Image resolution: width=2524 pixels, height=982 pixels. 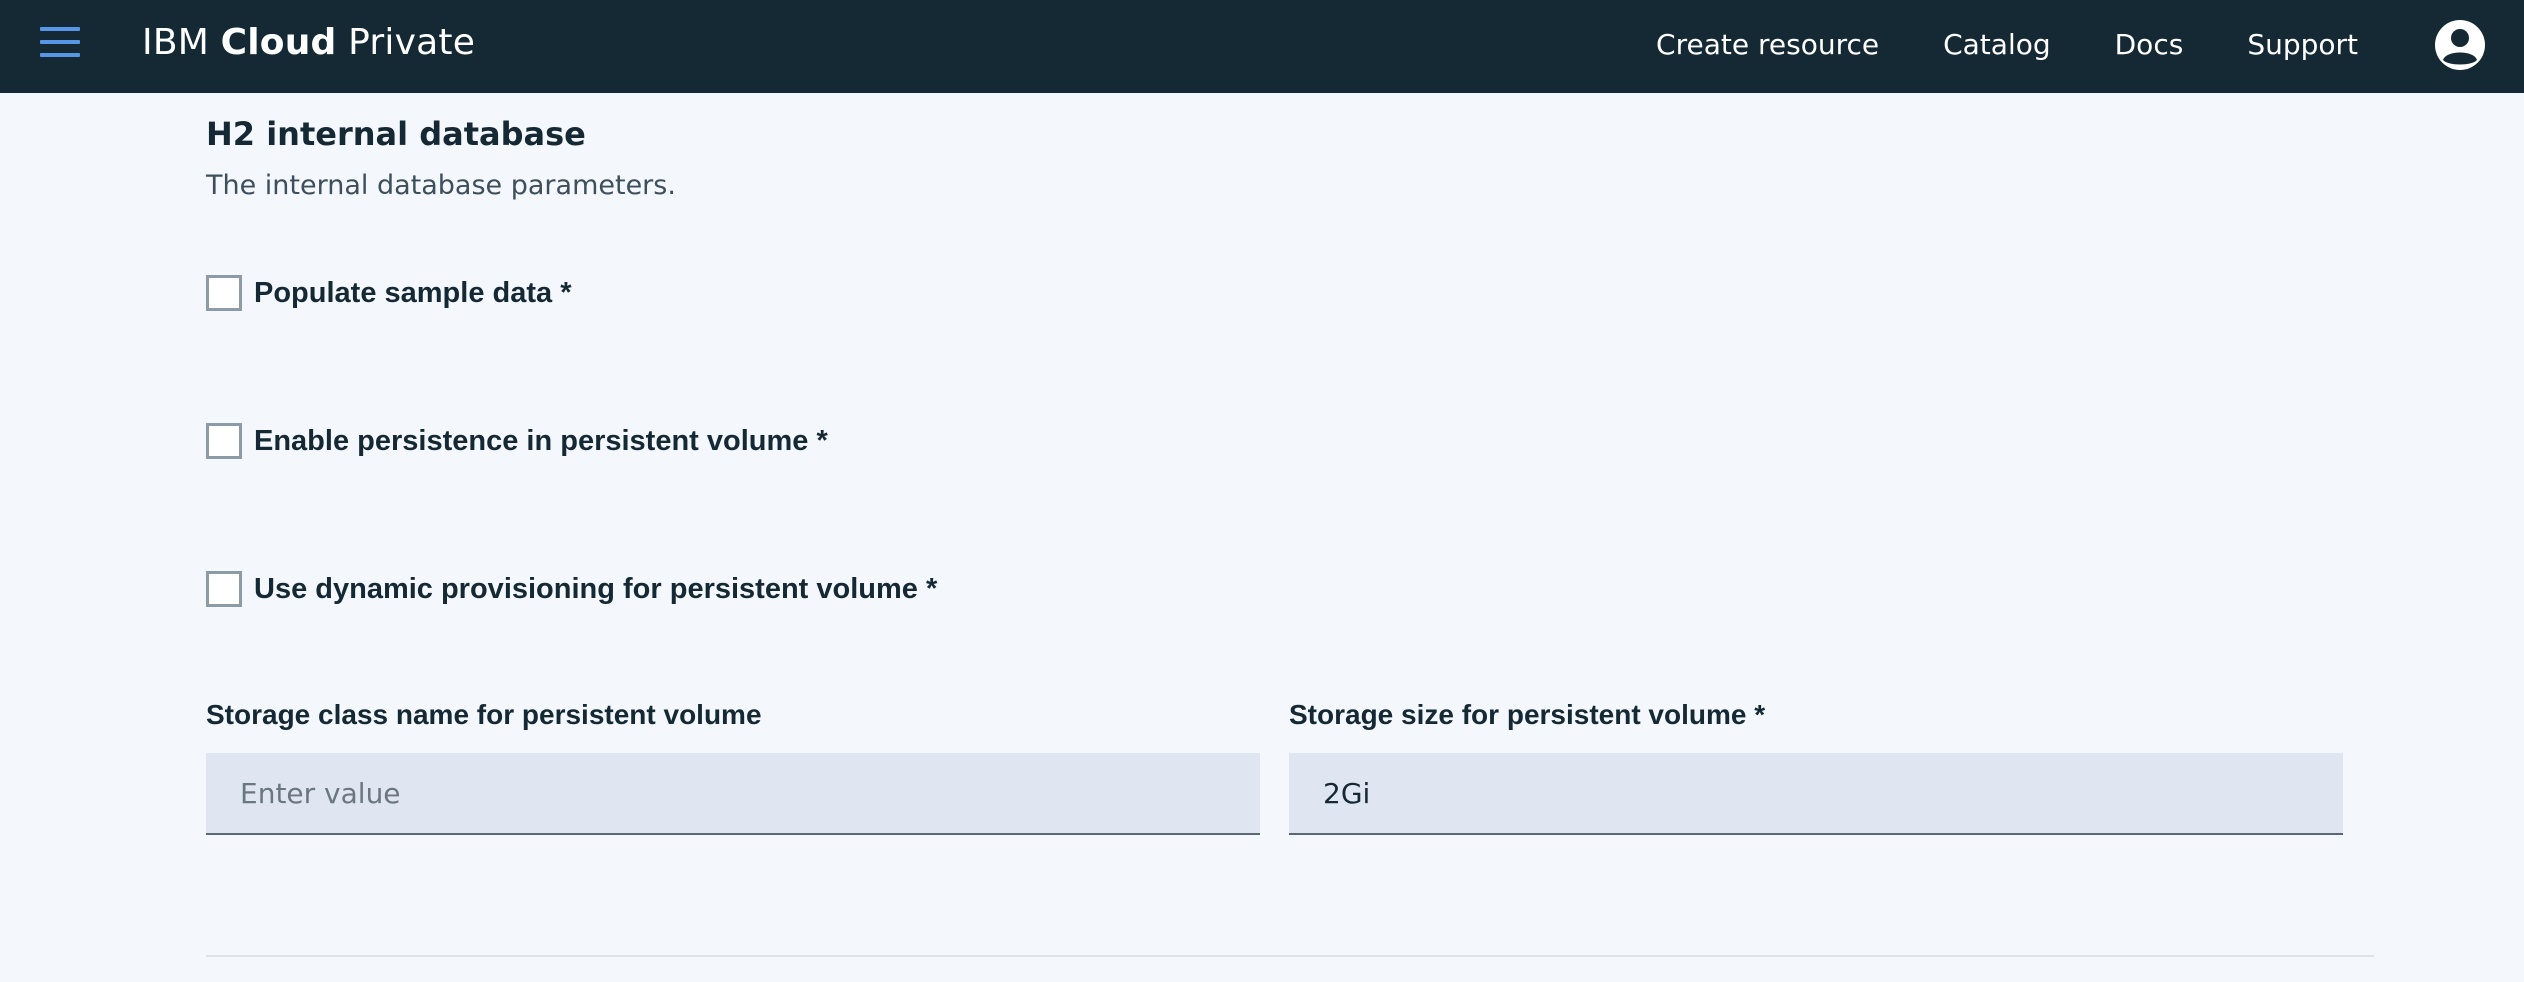 I want to click on section-title: H2 internal database, so click(x=396, y=134).